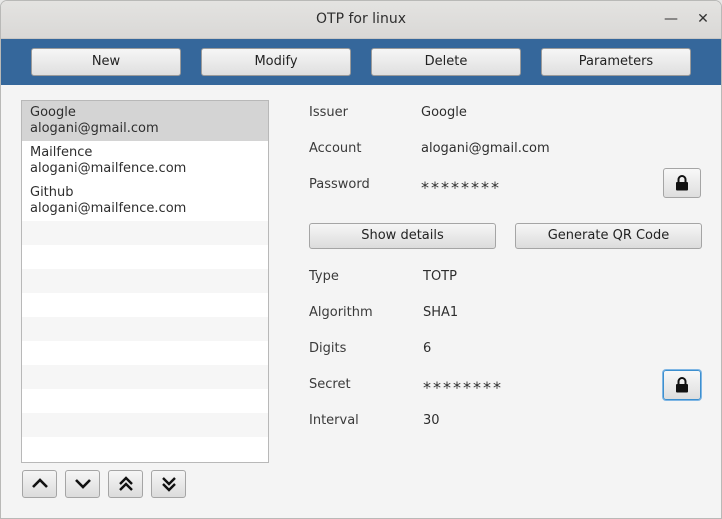  Describe the element at coordinates (431, 420) in the screenshot. I see `interval-value: 30` at that location.